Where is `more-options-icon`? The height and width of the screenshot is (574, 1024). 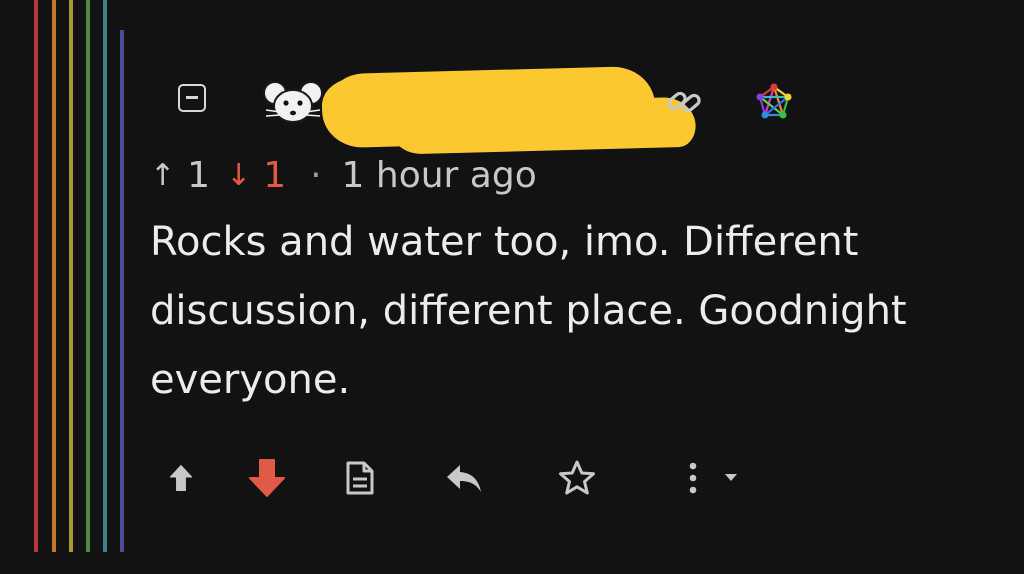 more-options-icon is located at coordinates (713, 478).